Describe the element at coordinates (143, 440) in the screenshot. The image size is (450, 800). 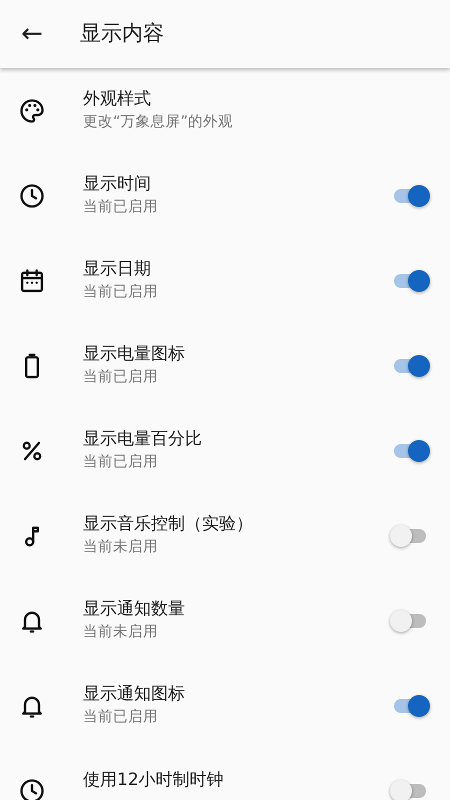
I see `setting-title: 显示电量百分比` at that location.